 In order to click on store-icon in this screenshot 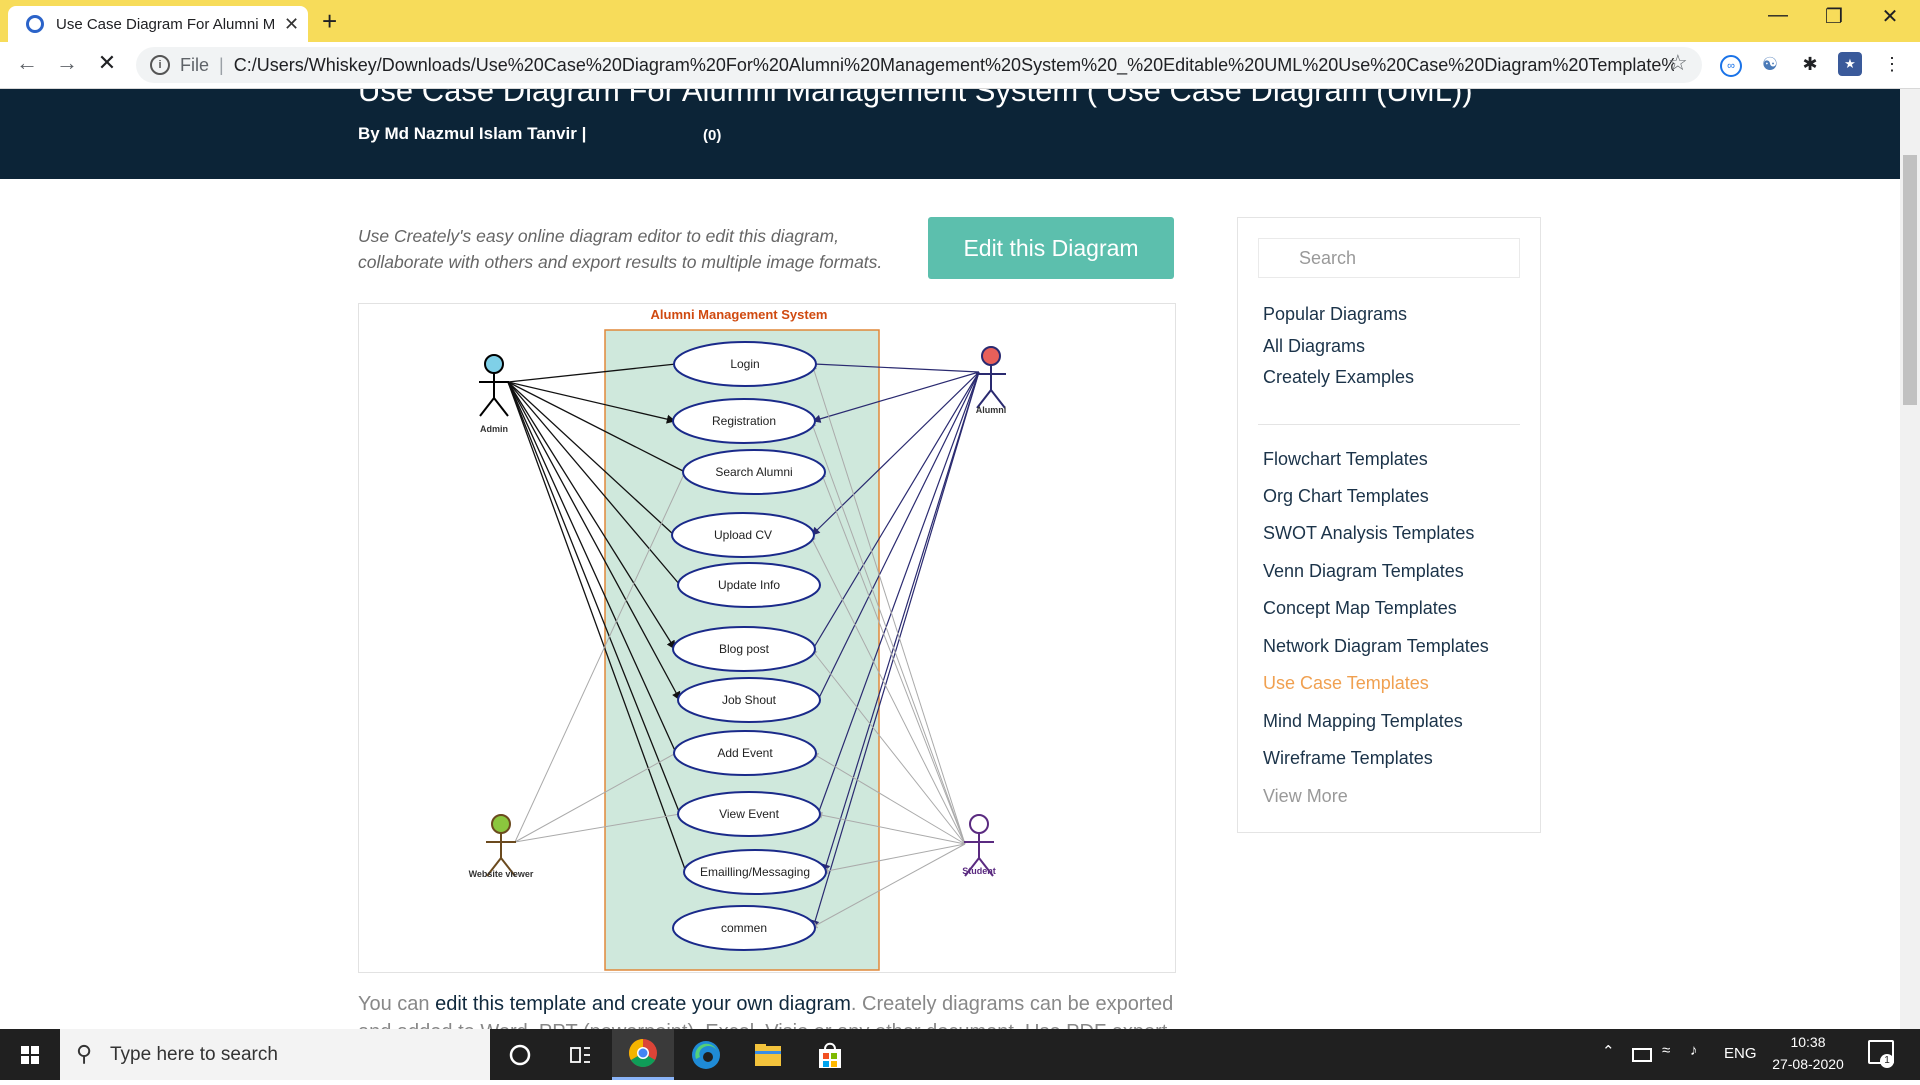, I will do `click(830, 1055)`.